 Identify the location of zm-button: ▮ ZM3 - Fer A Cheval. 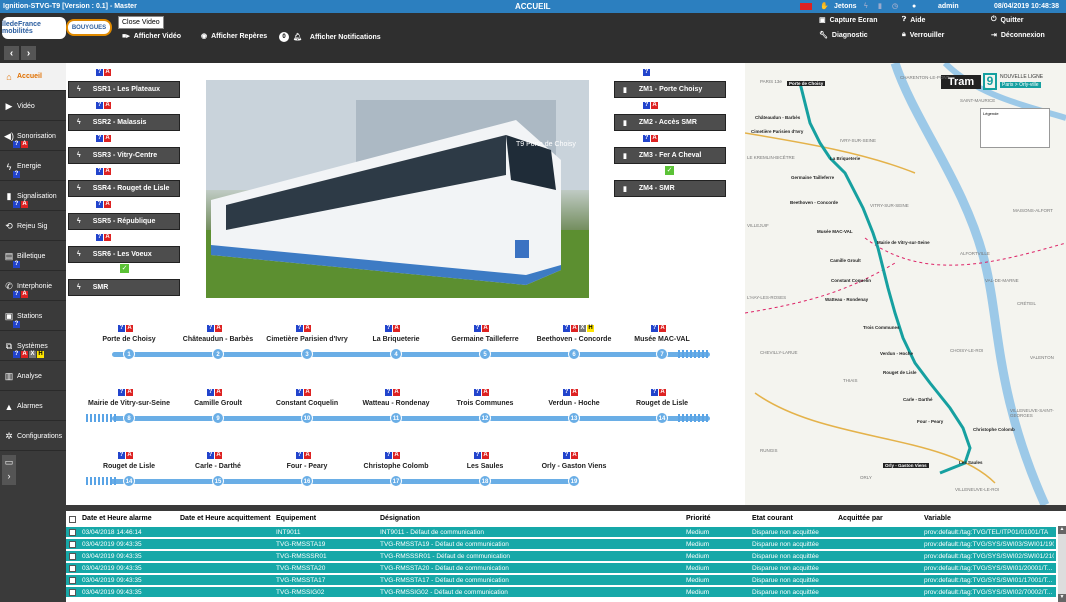
(670, 155).